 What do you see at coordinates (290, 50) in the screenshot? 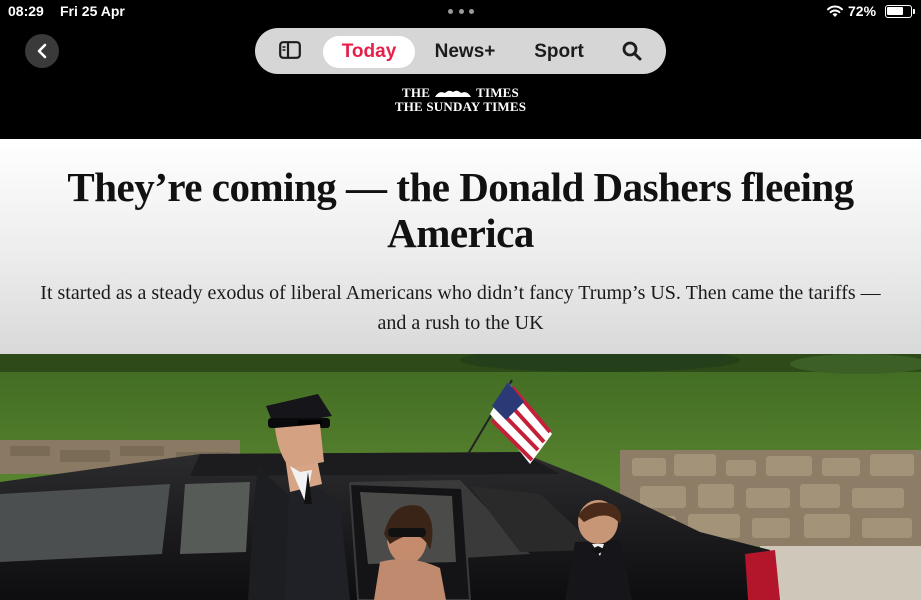
I see `sidebar-icon` at bounding box center [290, 50].